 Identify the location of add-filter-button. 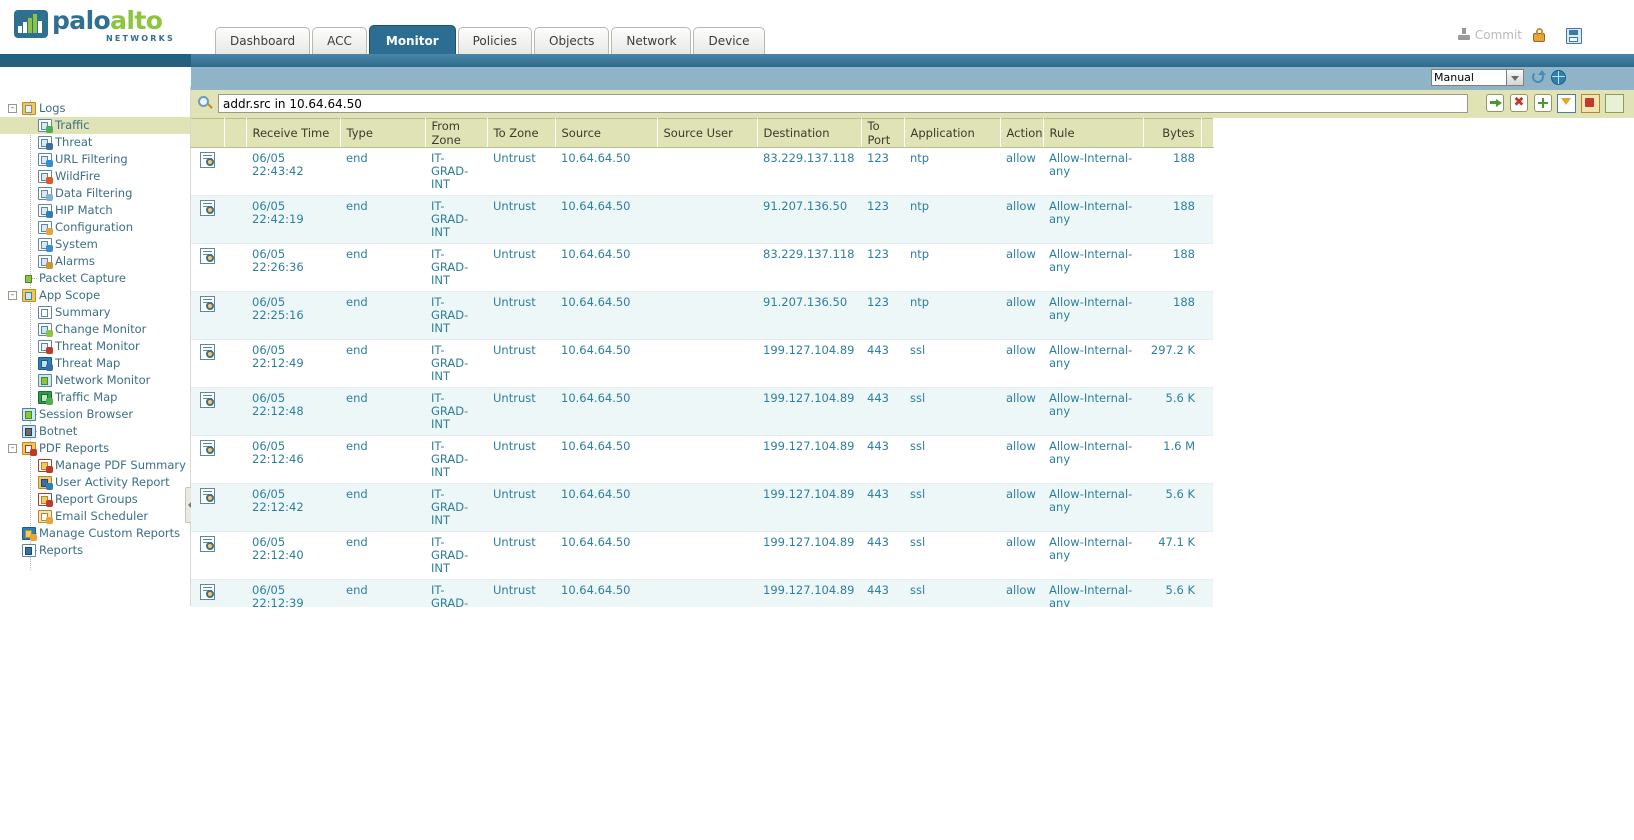
(1543, 103).